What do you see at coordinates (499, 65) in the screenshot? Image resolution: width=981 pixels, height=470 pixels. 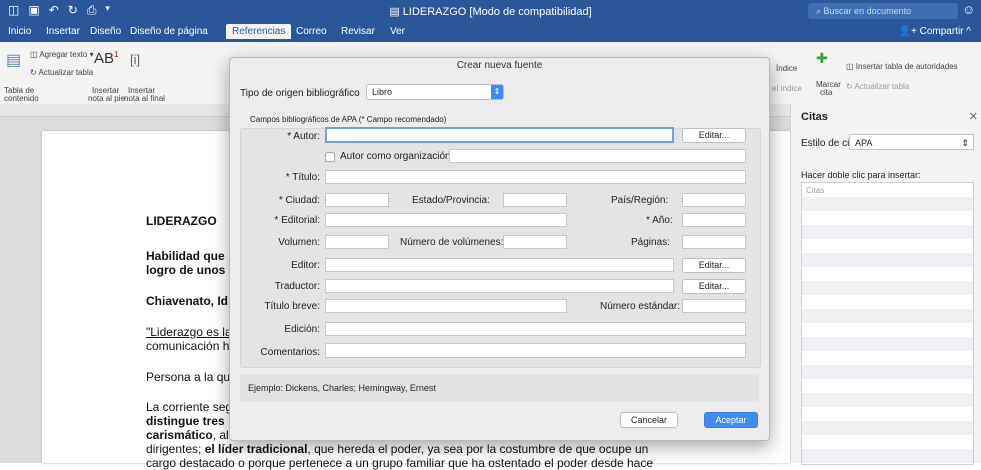 I see `dialog-title: Crear nueva fuente` at bounding box center [499, 65].